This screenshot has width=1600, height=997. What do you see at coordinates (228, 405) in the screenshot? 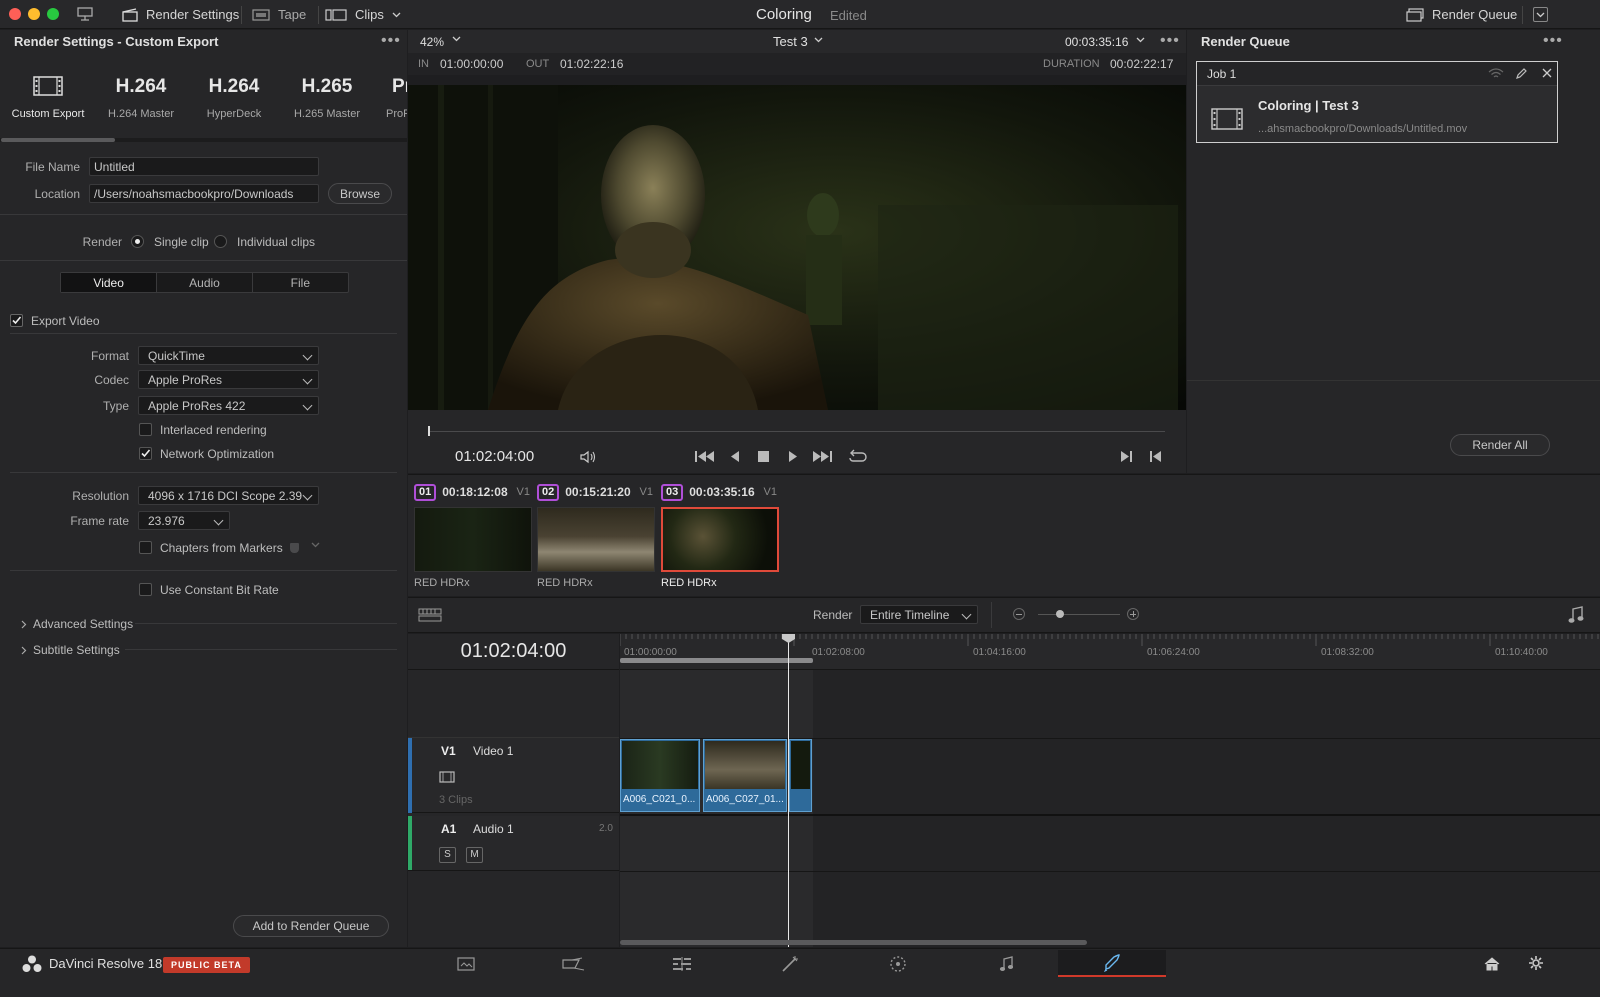
I see `type-select: Apple ProRes 422` at bounding box center [228, 405].